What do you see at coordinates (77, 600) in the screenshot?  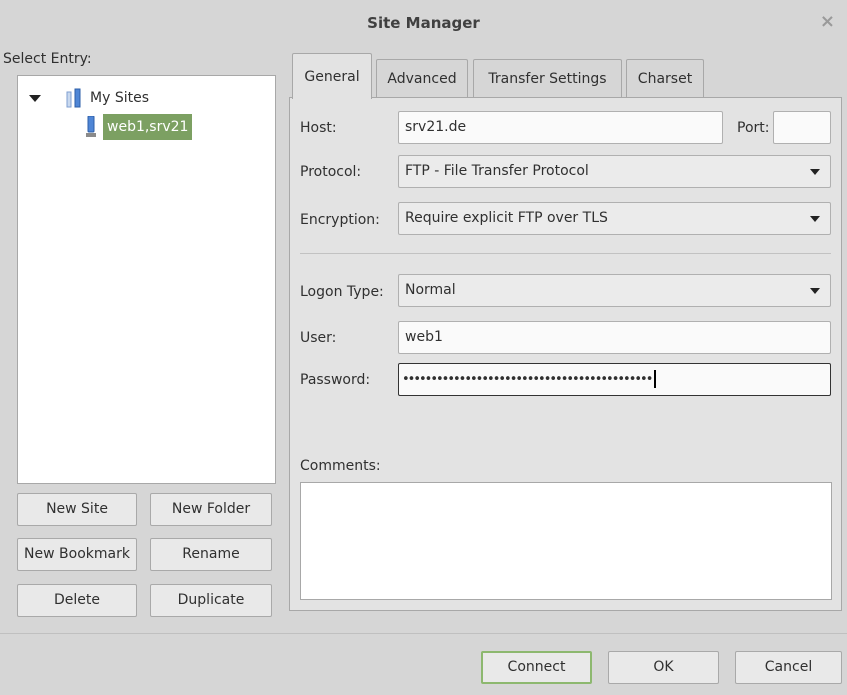 I see `delete-button: Delete` at bounding box center [77, 600].